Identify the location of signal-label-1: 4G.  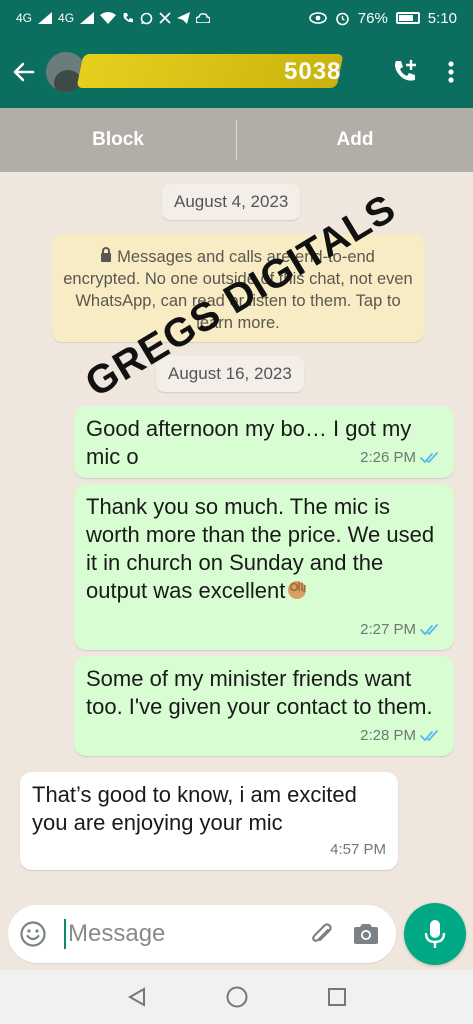
(24, 18).